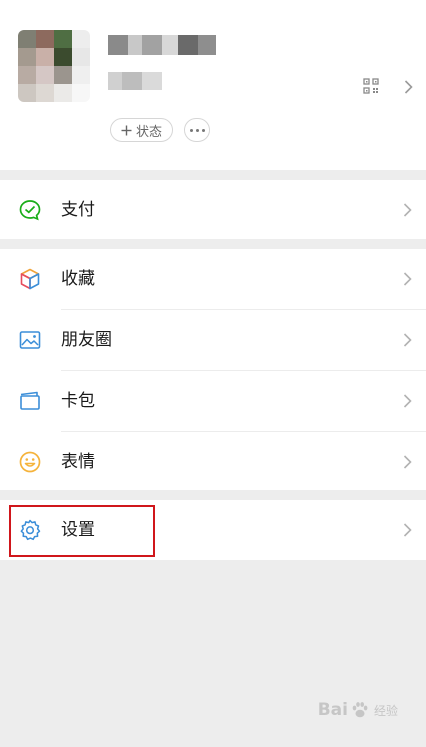  I want to click on add-status-button: 状态, so click(142, 130).